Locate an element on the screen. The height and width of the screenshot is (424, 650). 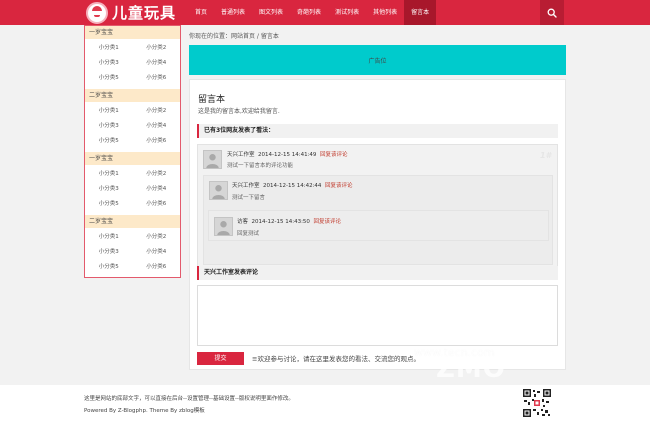
comment-author: 访客 is located at coordinates (242, 222).